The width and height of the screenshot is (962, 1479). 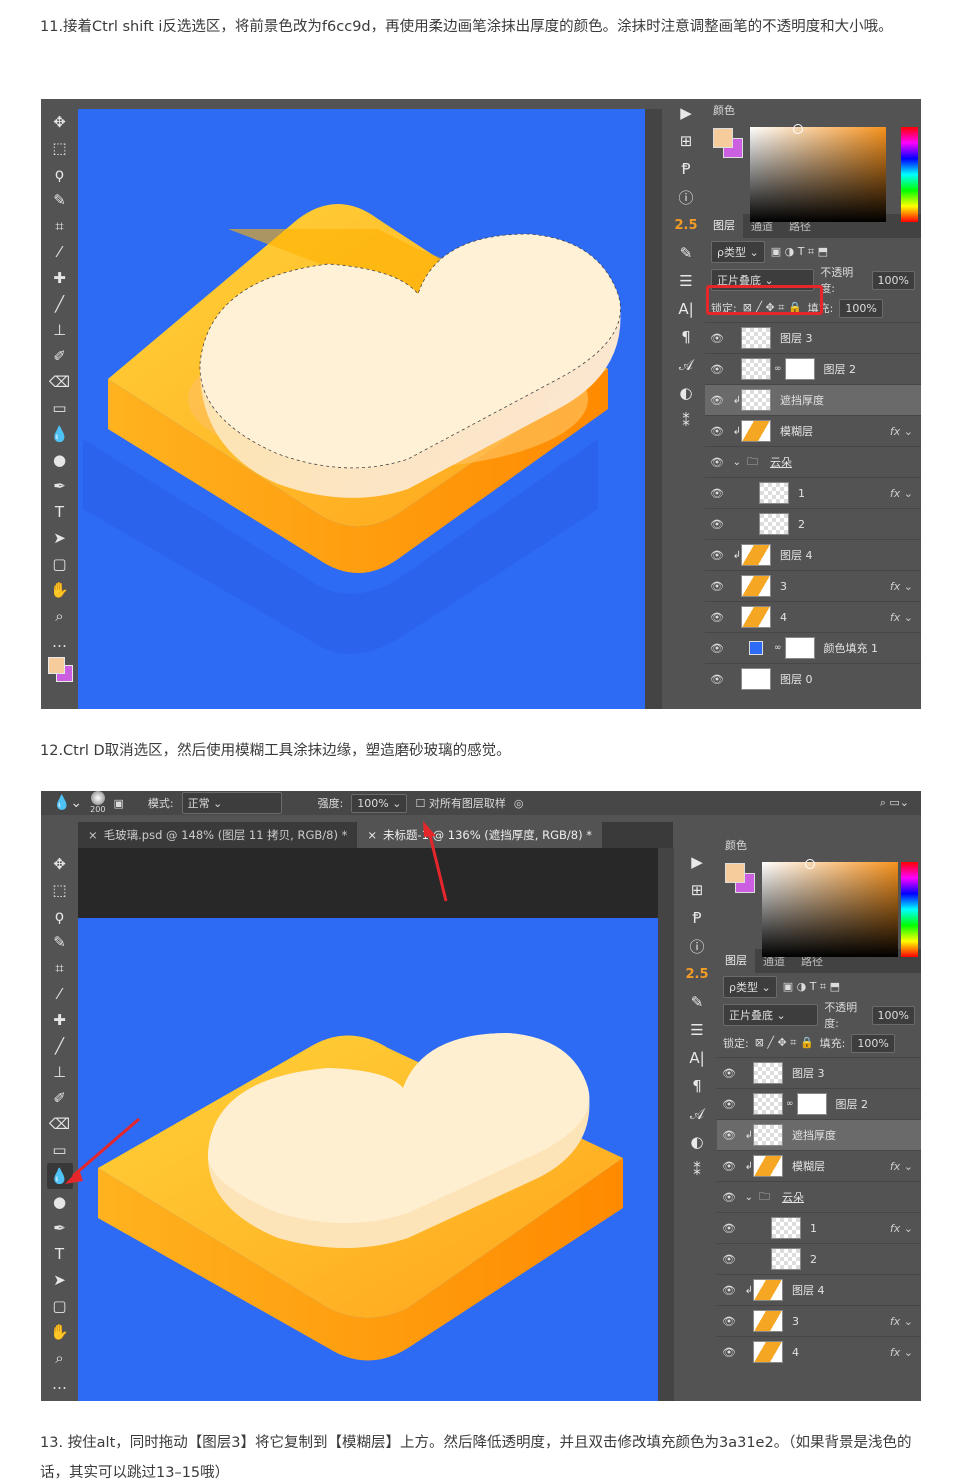 I want to click on layer-row: 👁 1 fx ⌄, so click(x=813, y=492).